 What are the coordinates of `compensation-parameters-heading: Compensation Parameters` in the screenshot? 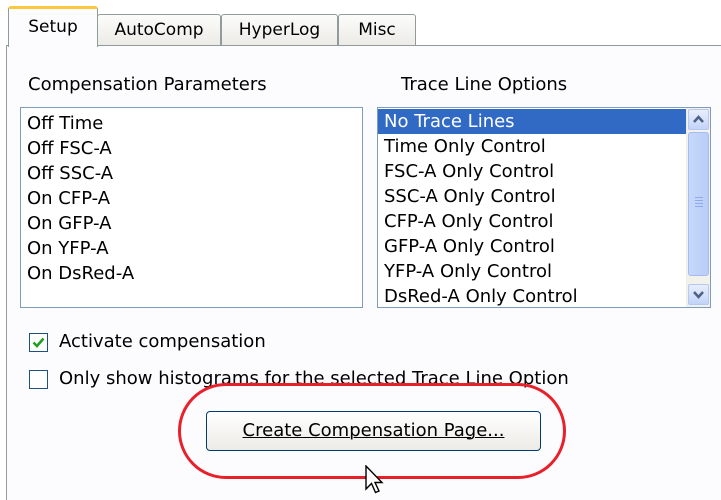 It's located at (147, 84).